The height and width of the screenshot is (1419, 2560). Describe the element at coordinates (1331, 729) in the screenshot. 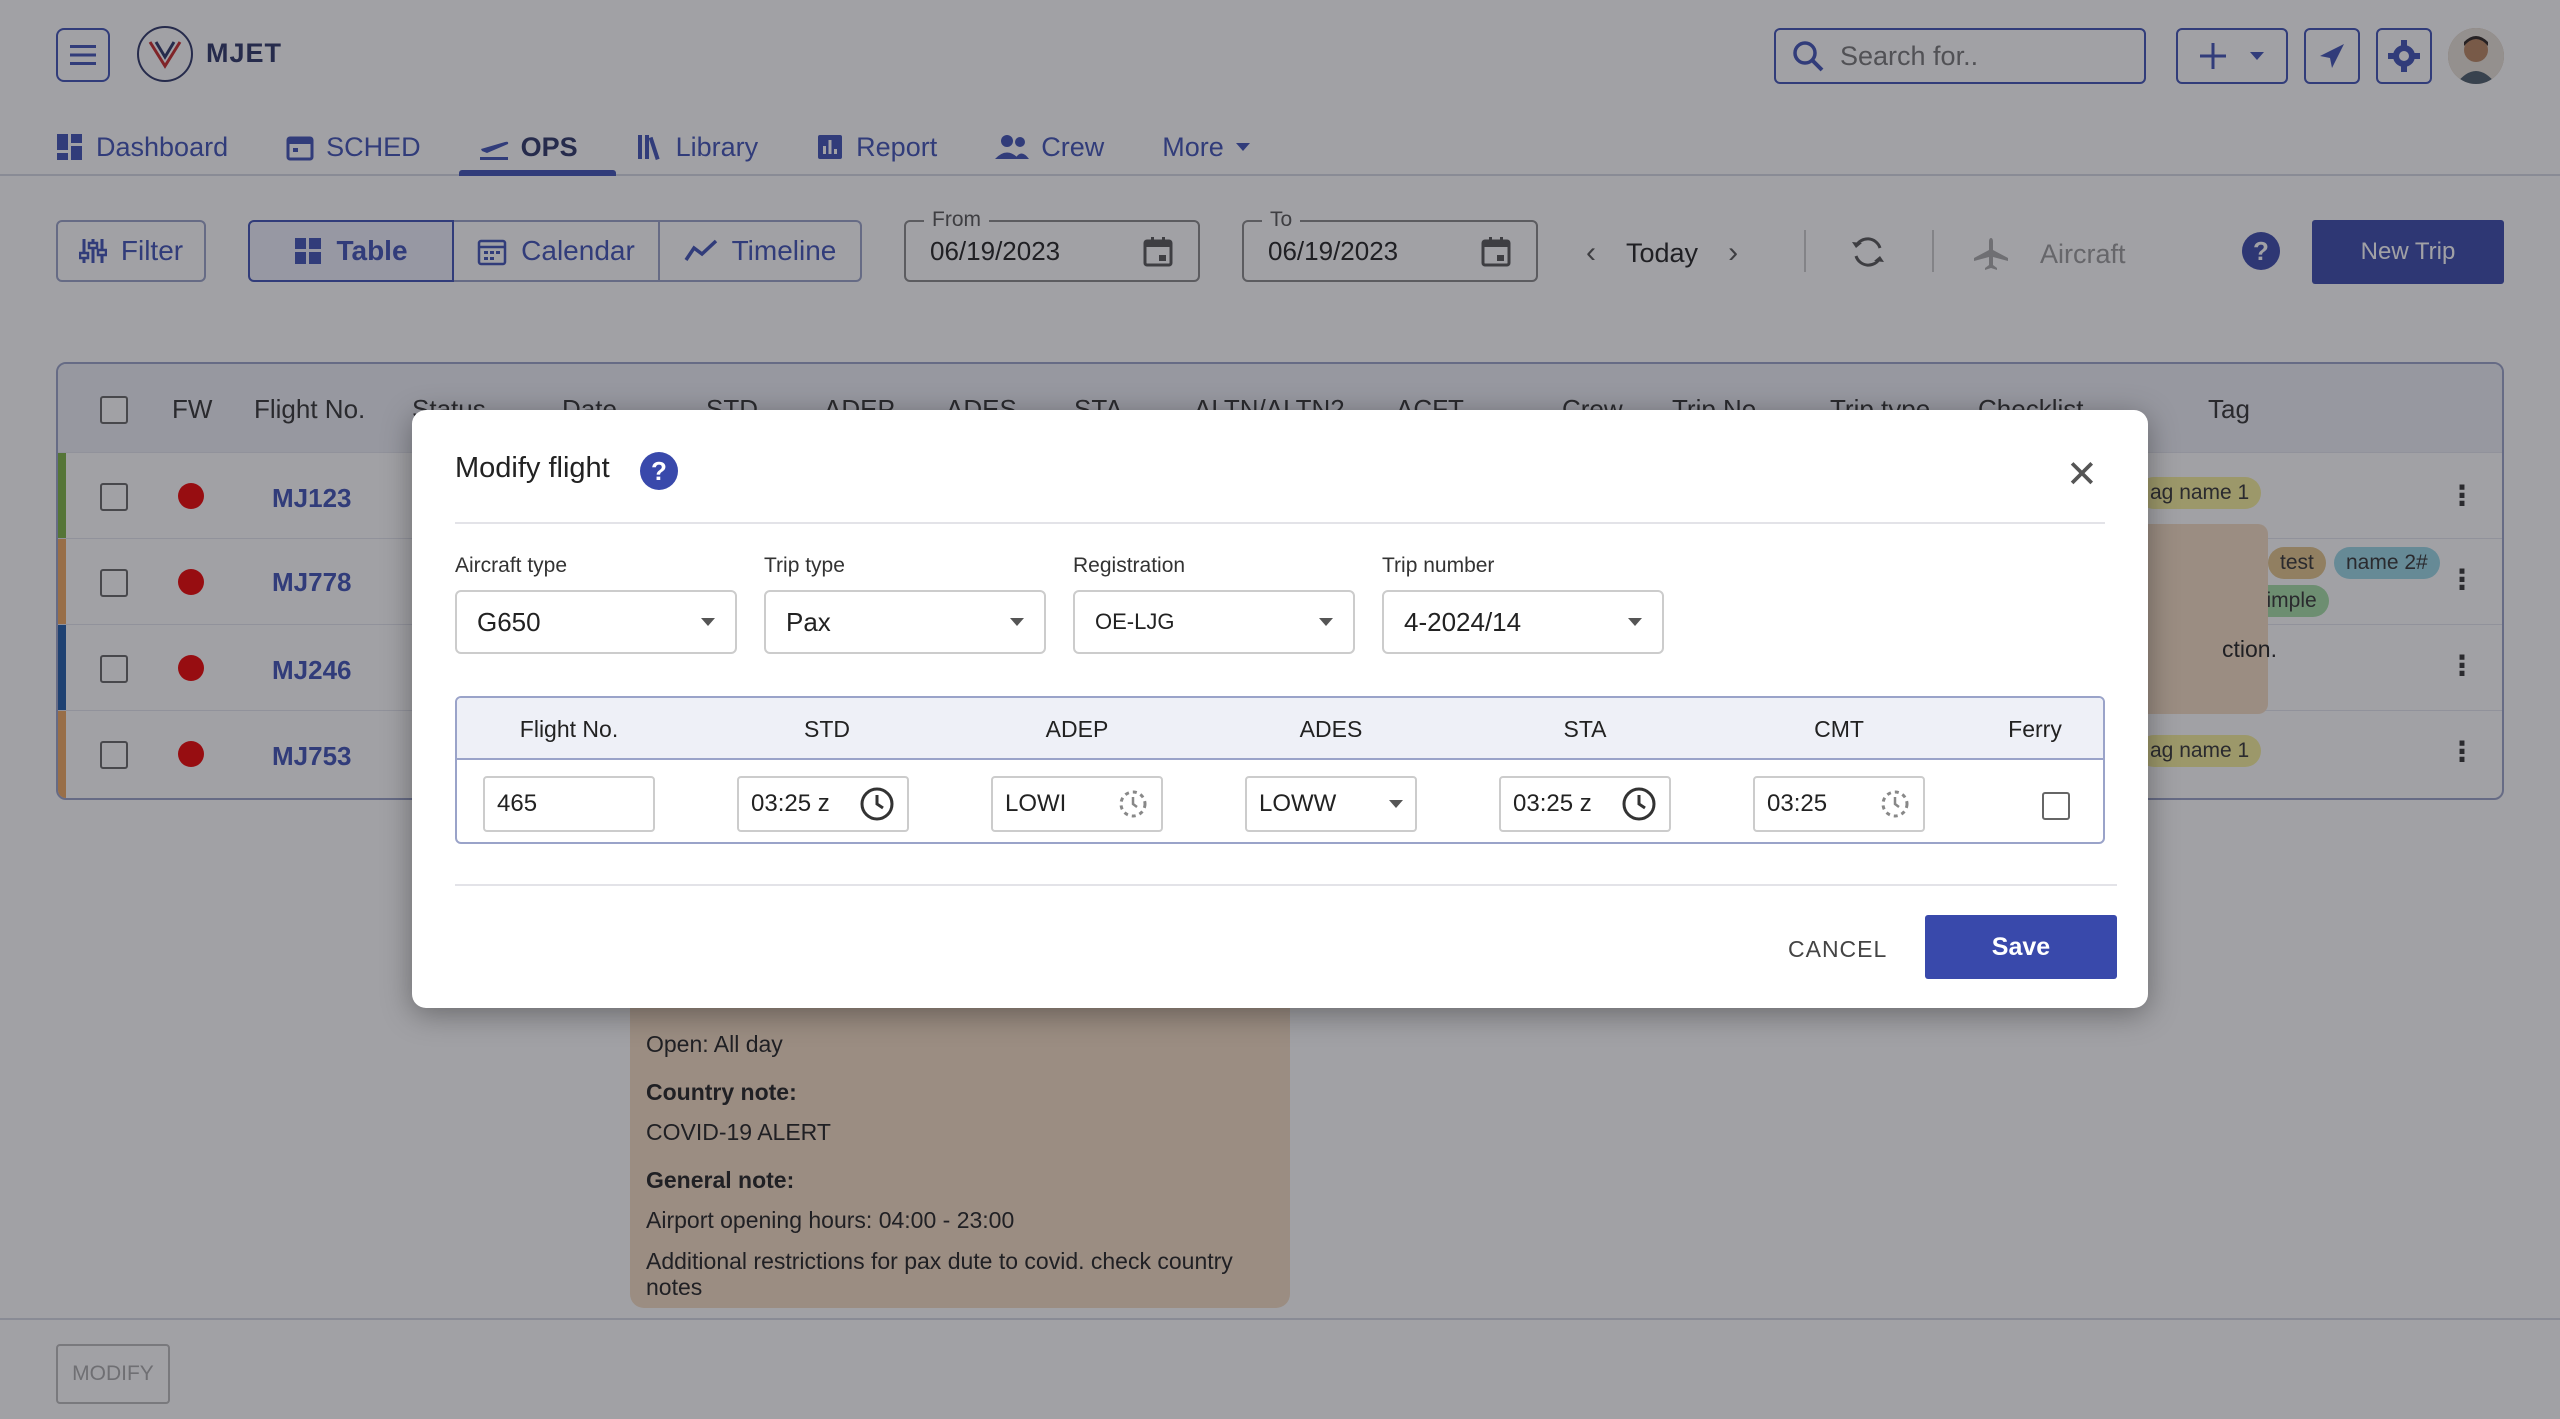

I see `col-ades: ADES` at that location.